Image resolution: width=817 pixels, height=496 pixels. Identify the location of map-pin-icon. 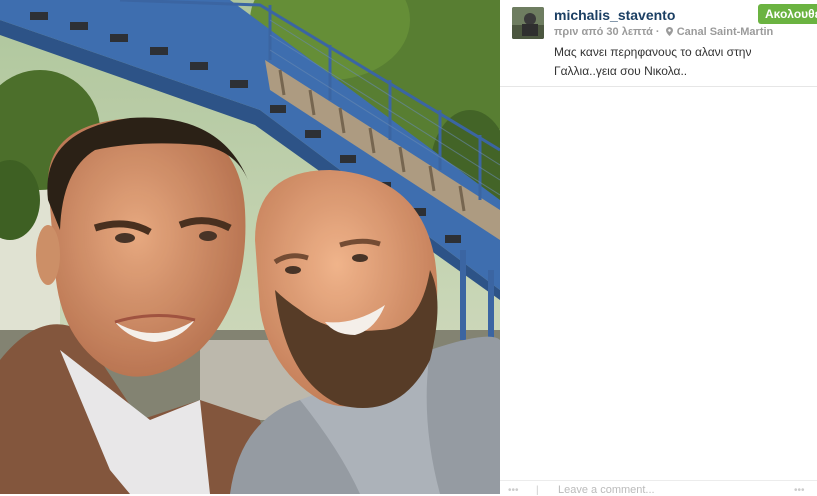
(669, 31).